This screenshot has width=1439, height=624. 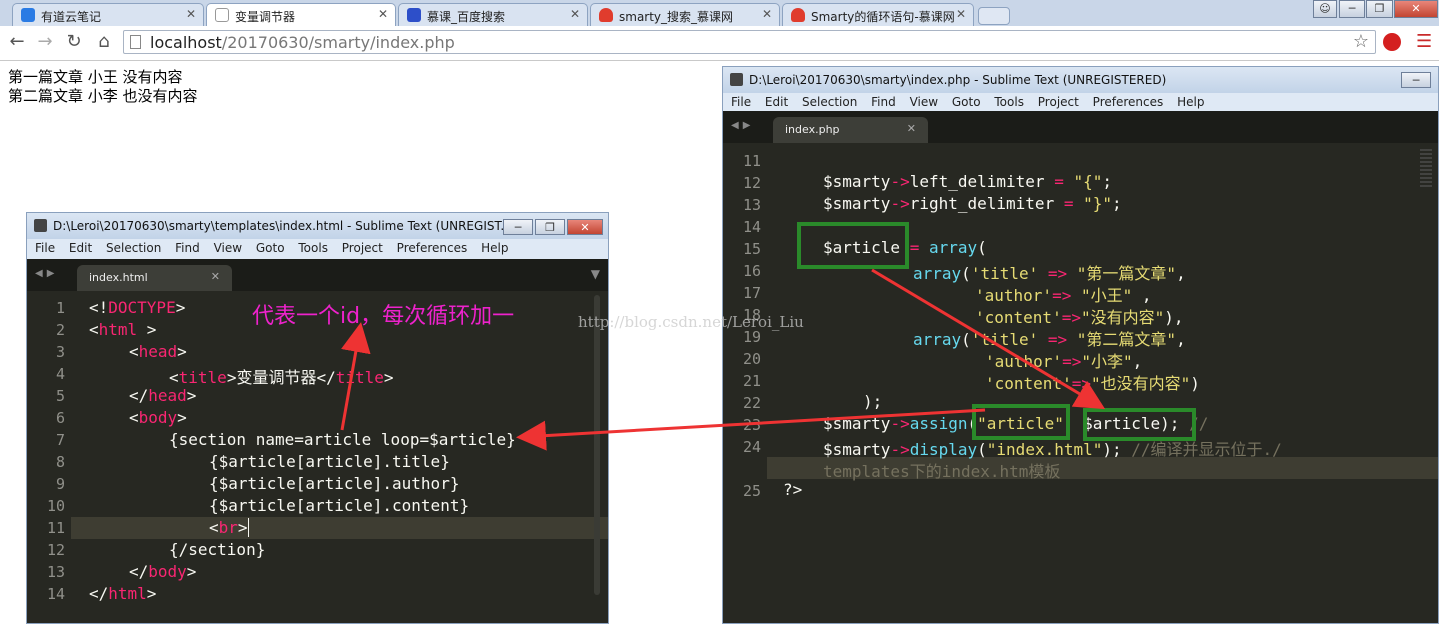 I want to click on code-line: 'author'=> "小王" ,, so click(x=1063, y=295).